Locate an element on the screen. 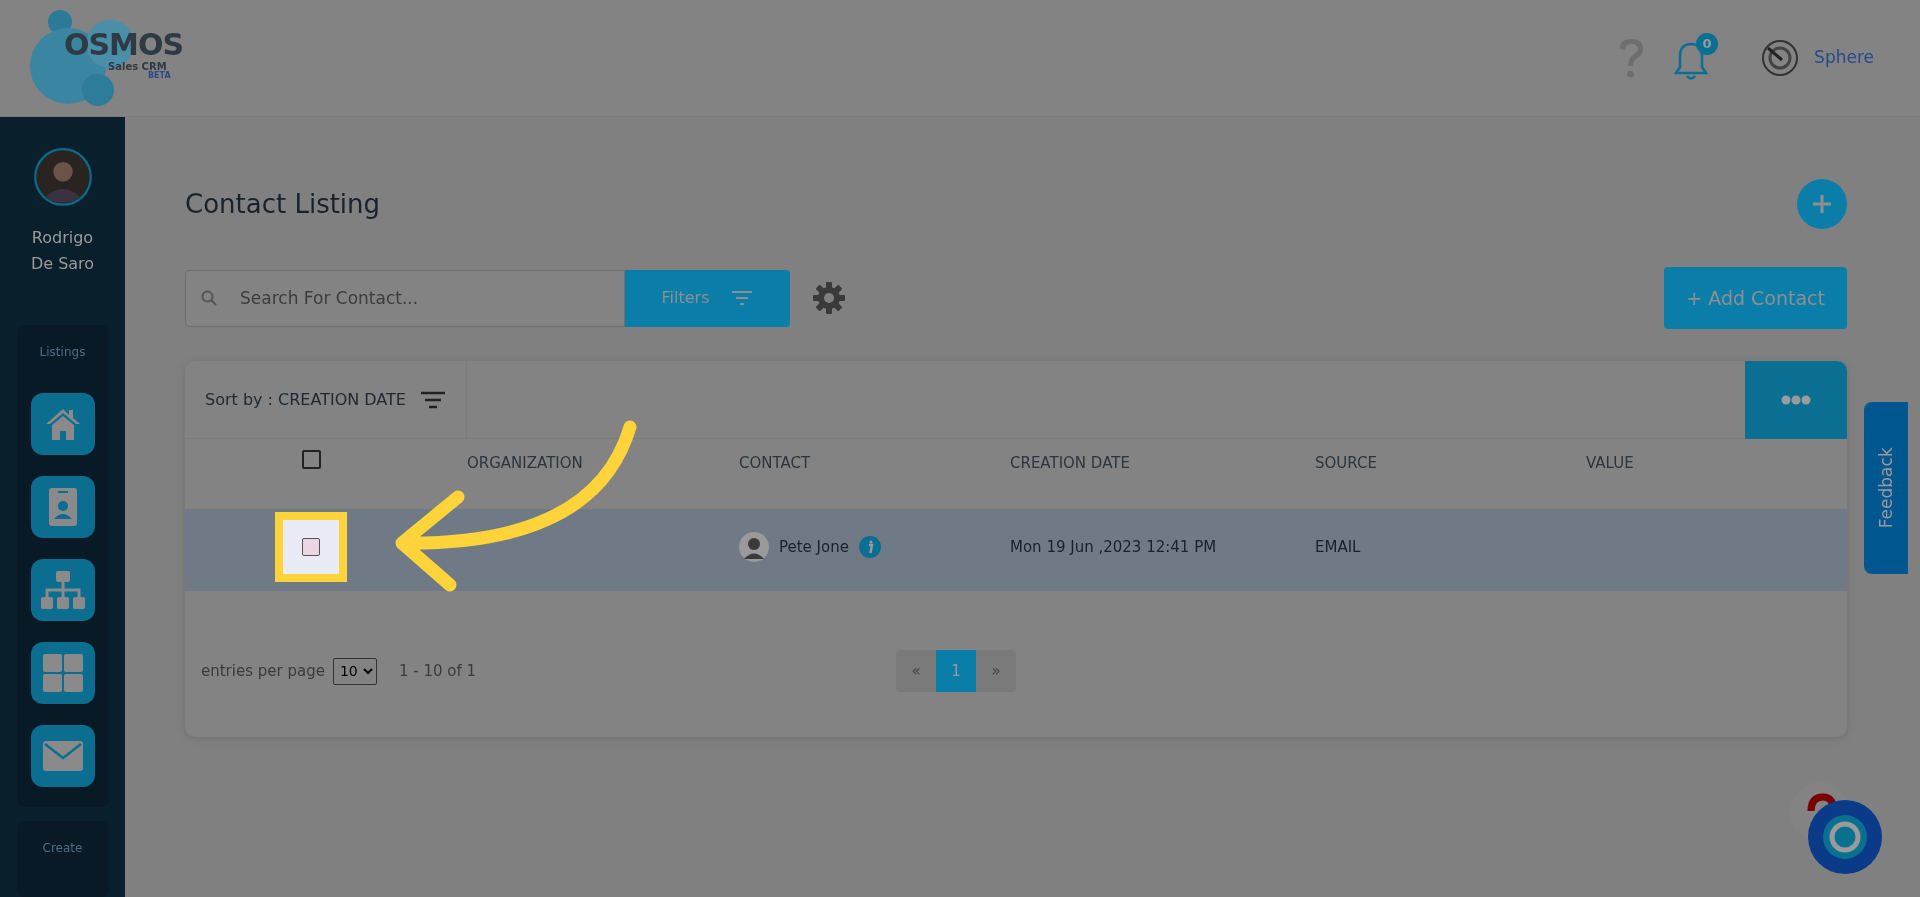 The width and height of the screenshot is (1920, 897). user-name-link: Sphere is located at coordinates (1844, 58).